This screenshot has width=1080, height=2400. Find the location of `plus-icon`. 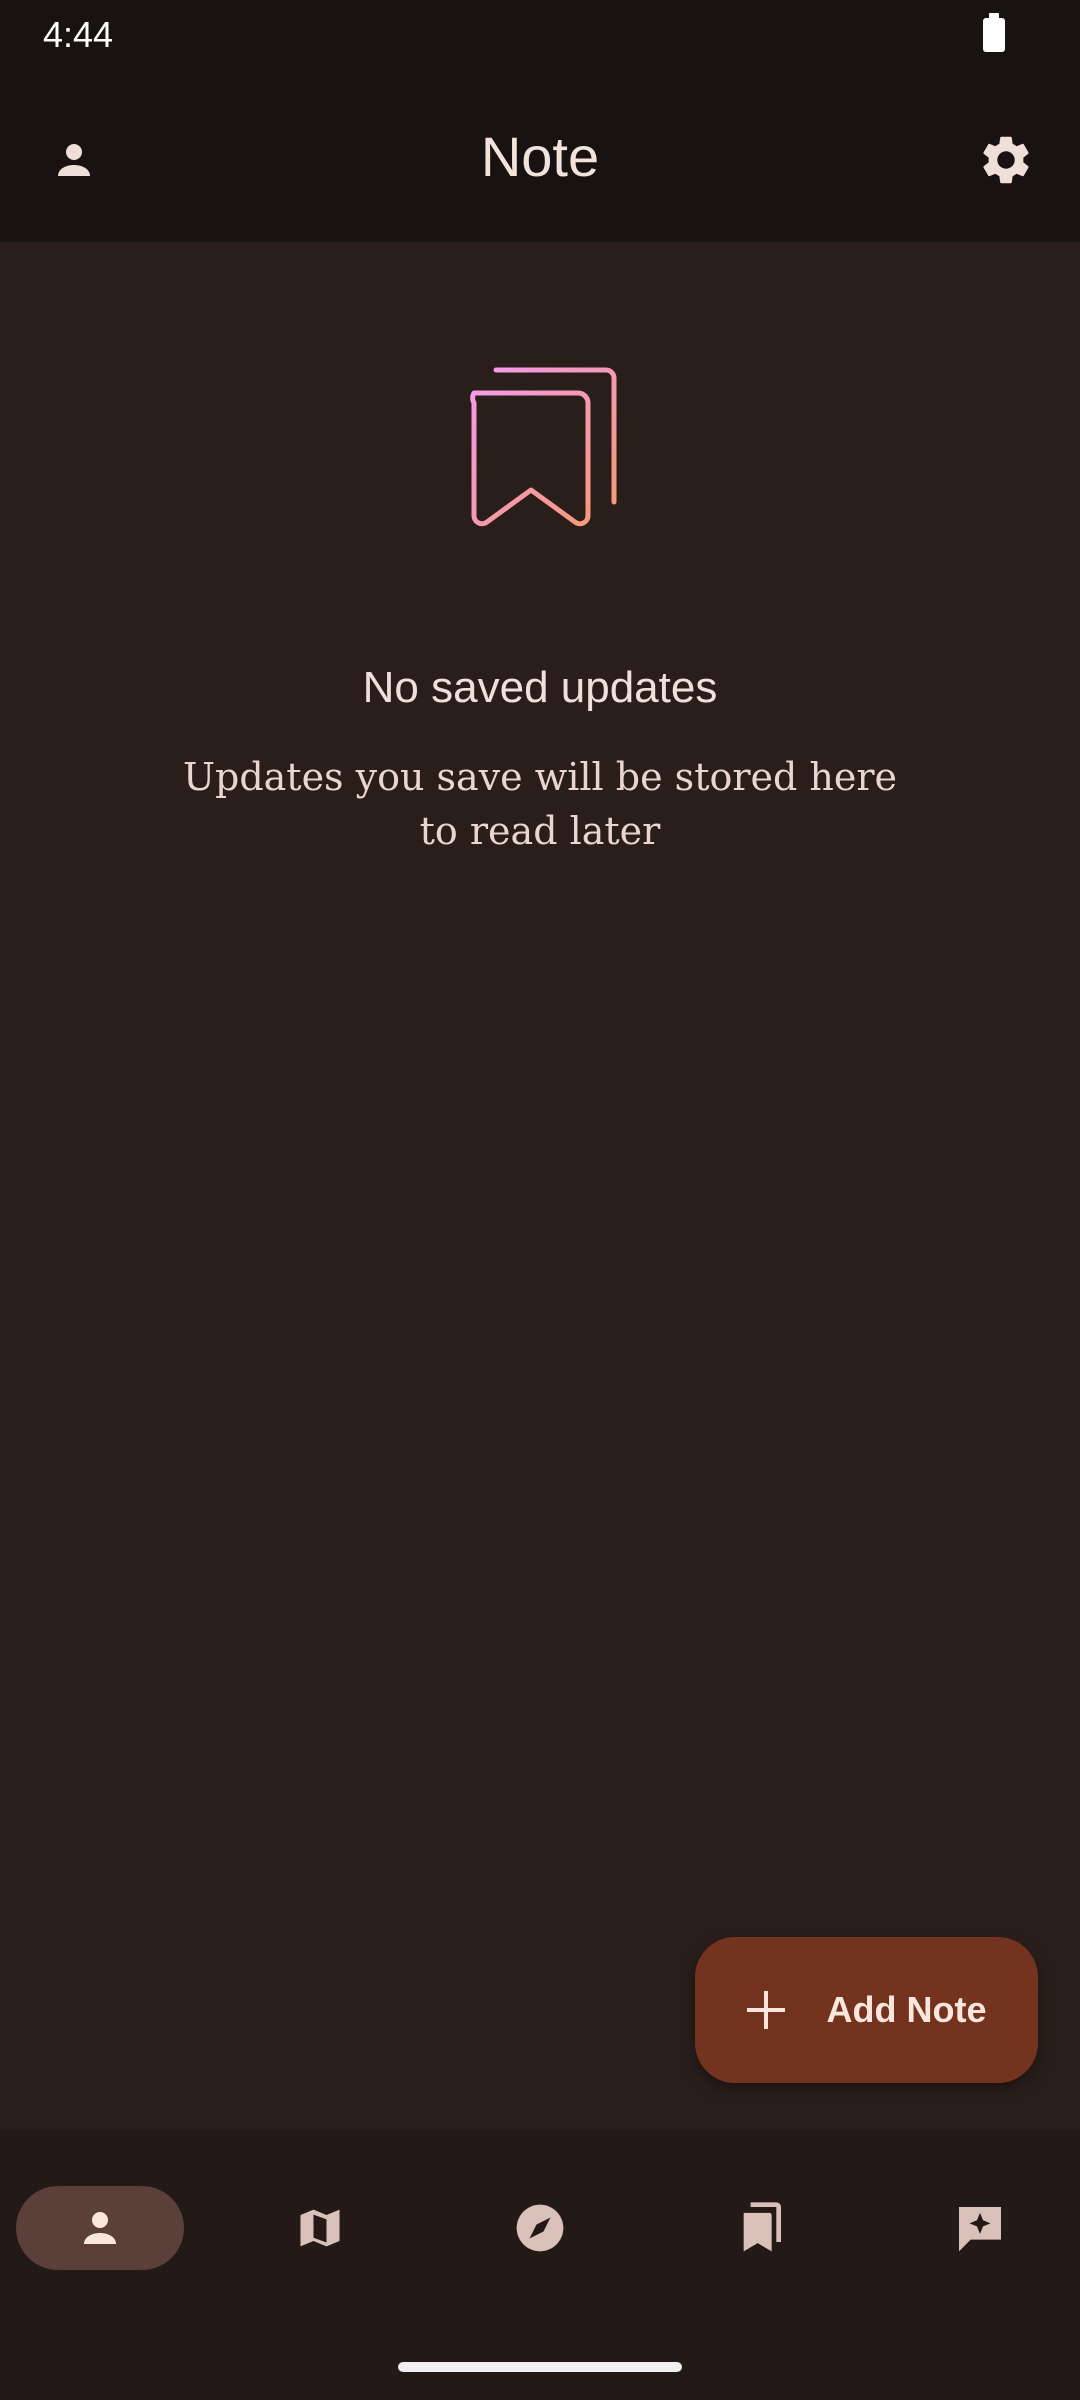

plus-icon is located at coordinates (765, 2010).